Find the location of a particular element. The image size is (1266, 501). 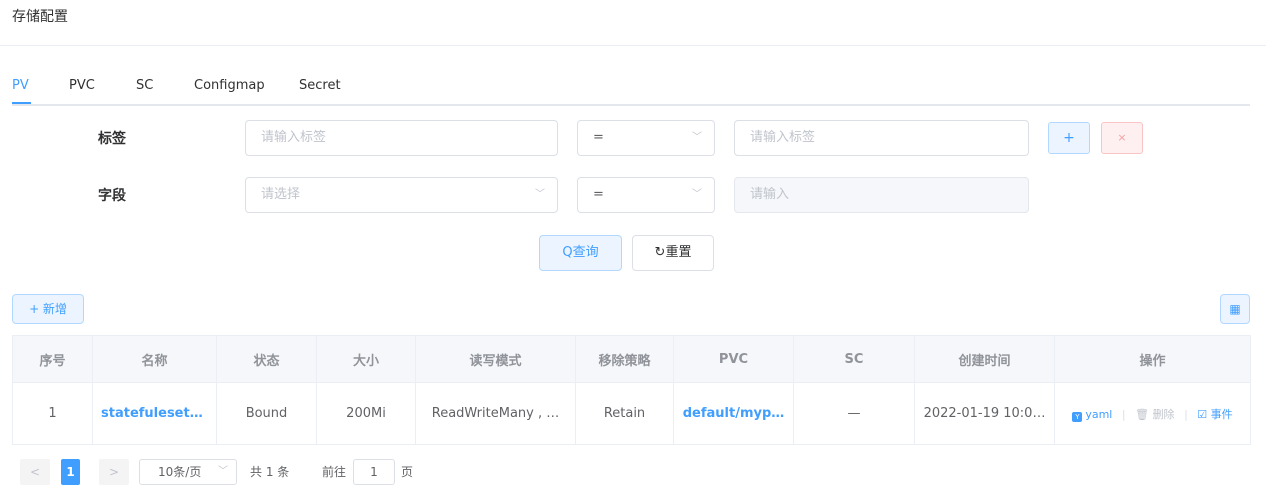

add-new-button: + 新增 is located at coordinates (48, 309).